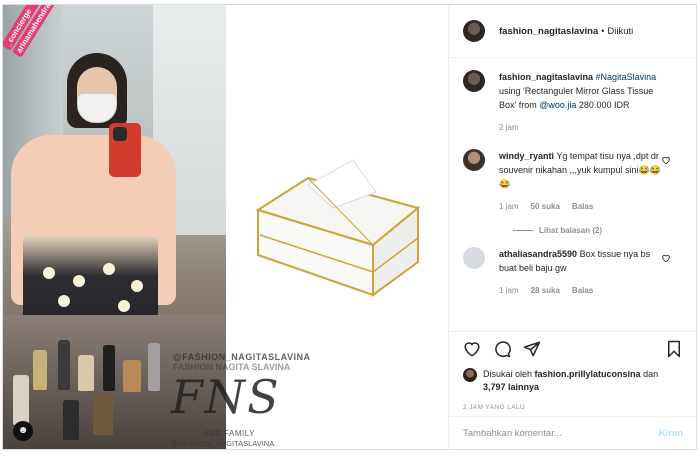  Describe the element at coordinates (472, 349) in the screenshot. I see `heart-icon` at that location.